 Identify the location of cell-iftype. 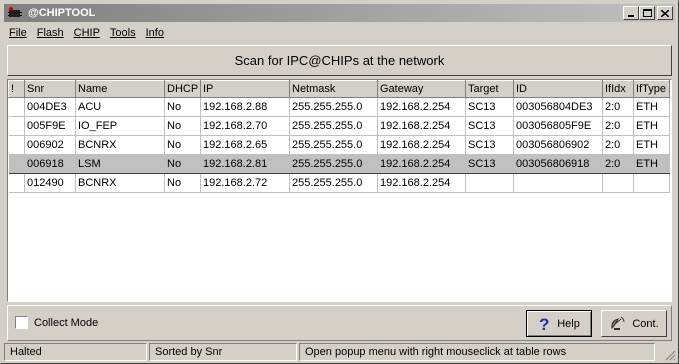
(651, 183).